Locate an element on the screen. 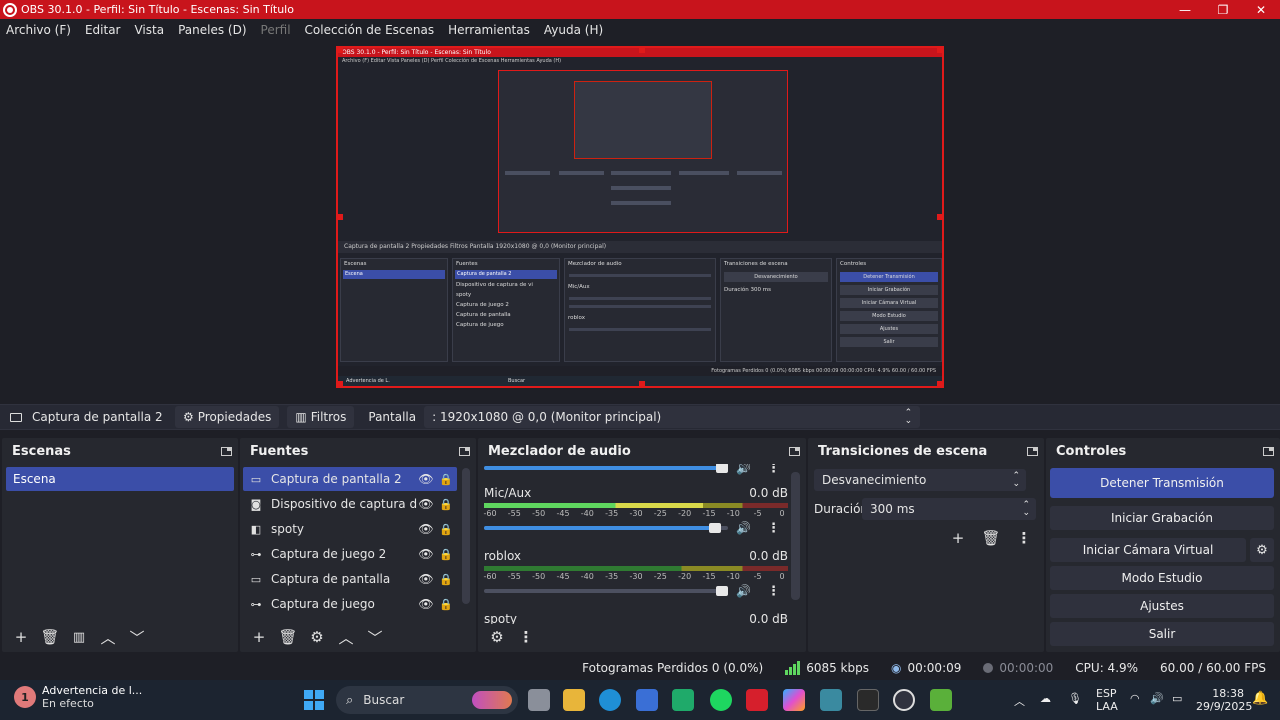  source-item: ⊶ Captura de juego 2 👁 🔒 is located at coordinates (350, 554).